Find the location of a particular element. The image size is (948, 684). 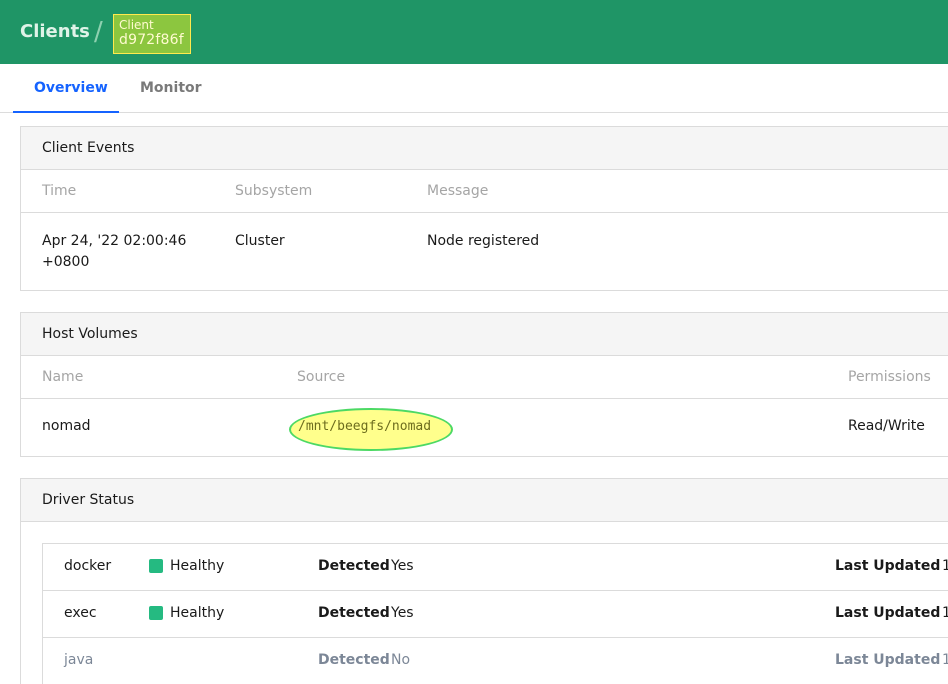

column-header-permissions: Permissions is located at coordinates (889, 377).